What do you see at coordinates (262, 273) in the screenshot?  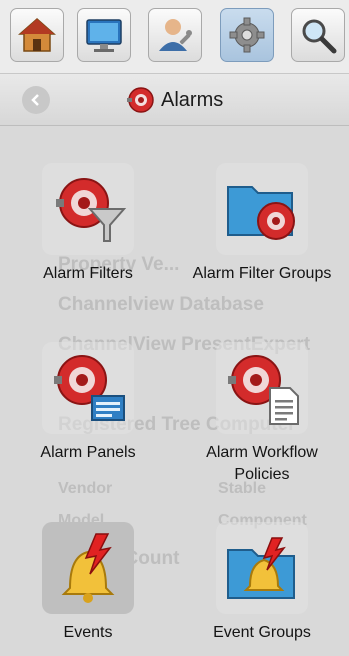 I see `tile-label: Alarm Filter Groups` at bounding box center [262, 273].